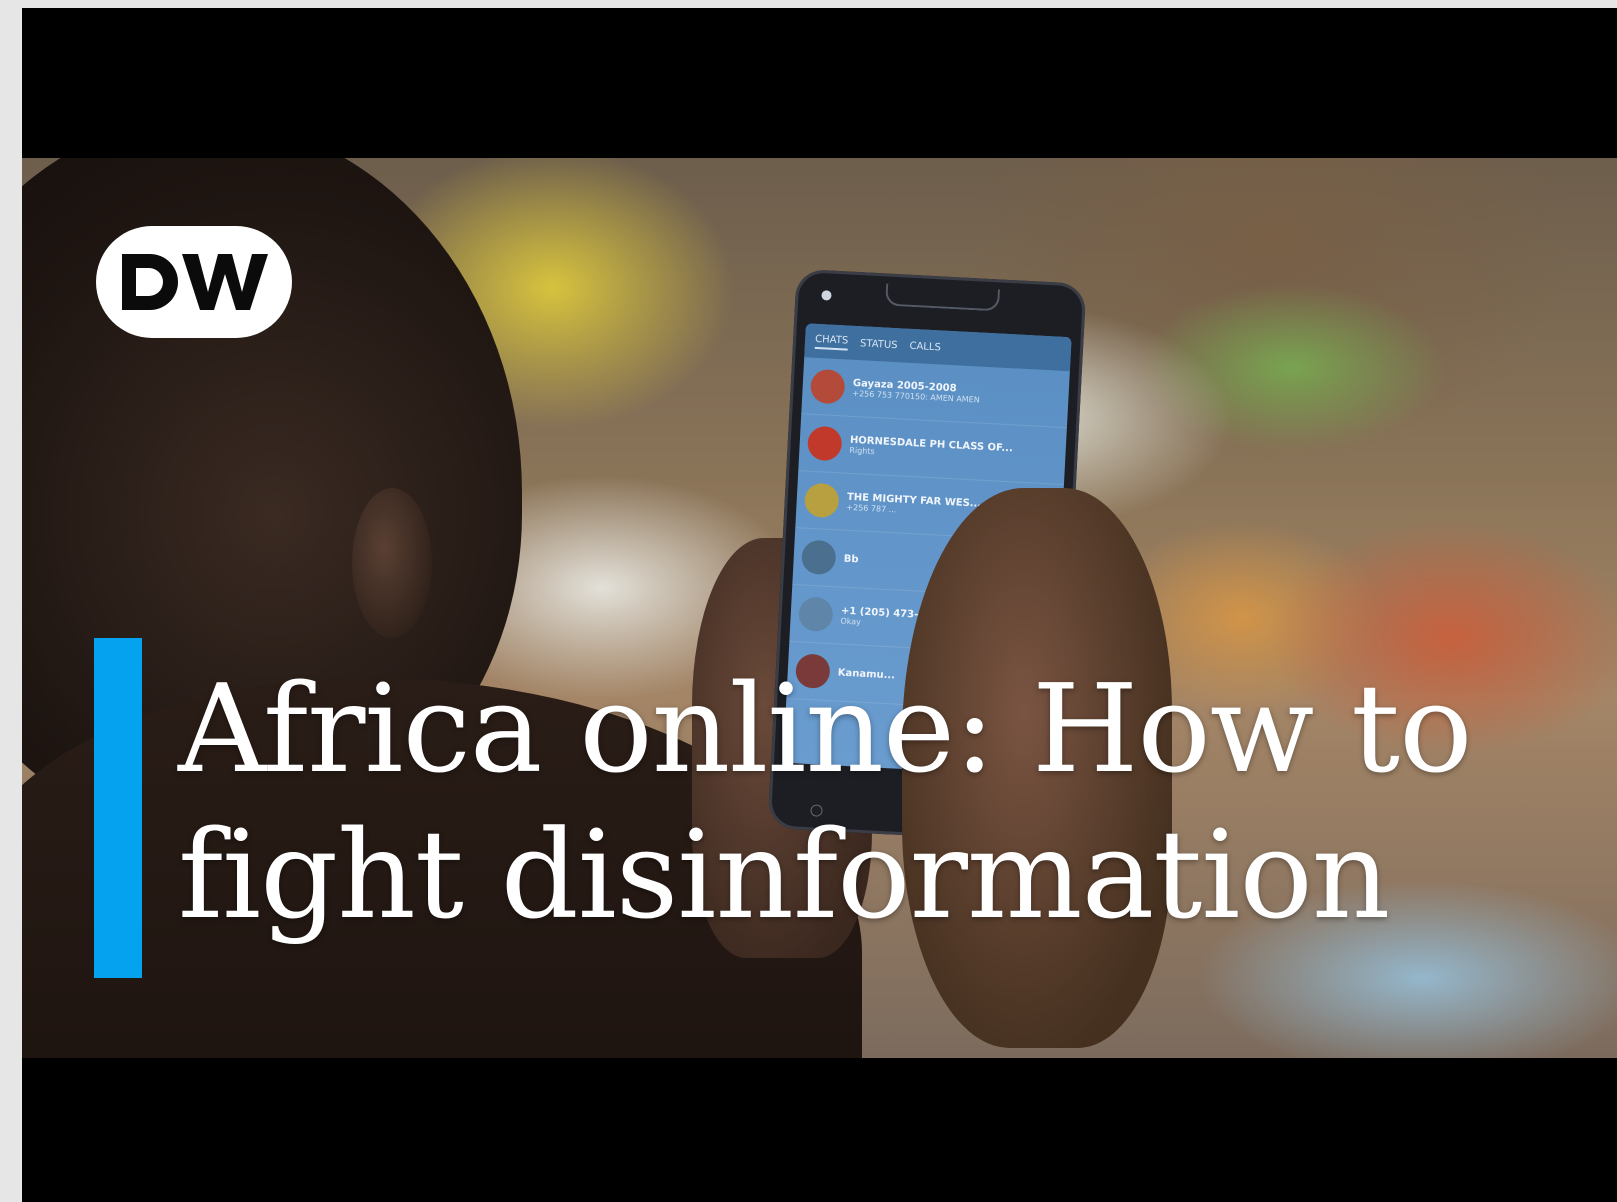 The height and width of the screenshot is (1202, 1617). Describe the element at coordinates (194, 282) in the screenshot. I see `dw-logo` at that location.